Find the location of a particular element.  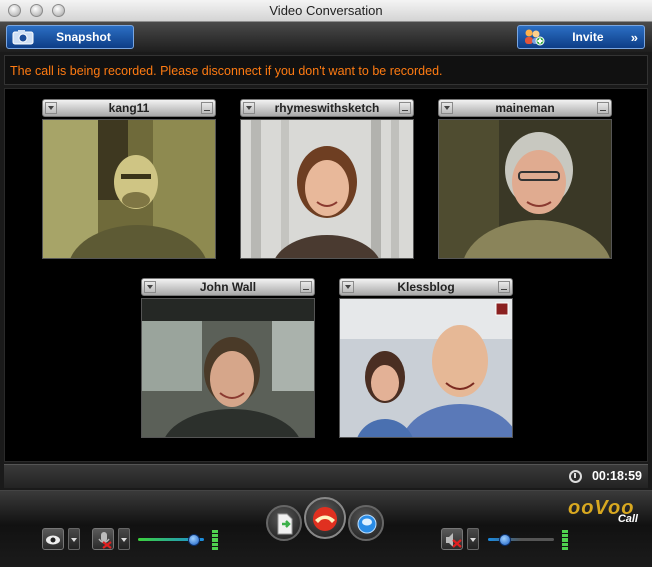

participant-name: Klessblog is located at coordinates (426, 287).